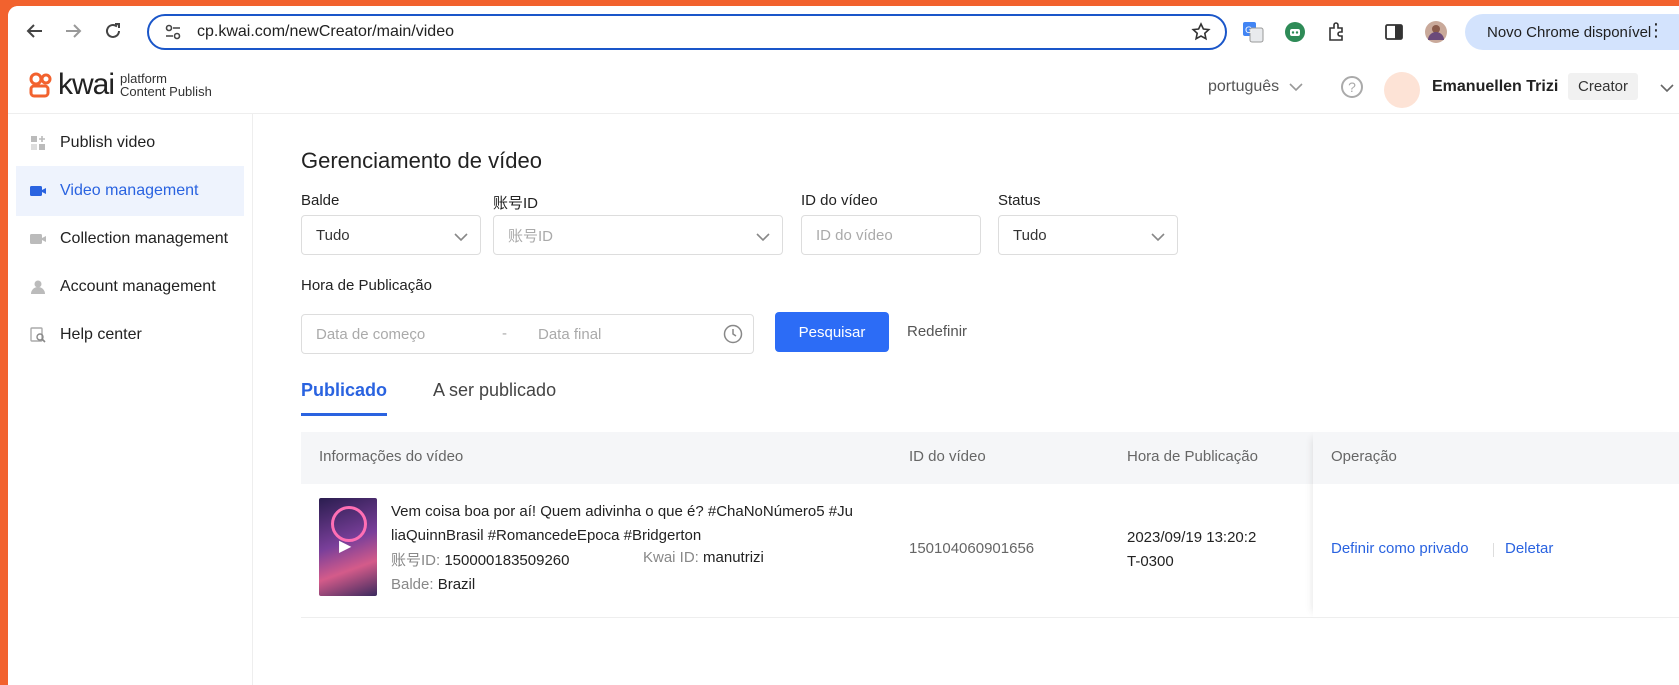  Describe the element at coordinates (344, 390) in the screenshot. I see `tab-published: Publicado` at that location.